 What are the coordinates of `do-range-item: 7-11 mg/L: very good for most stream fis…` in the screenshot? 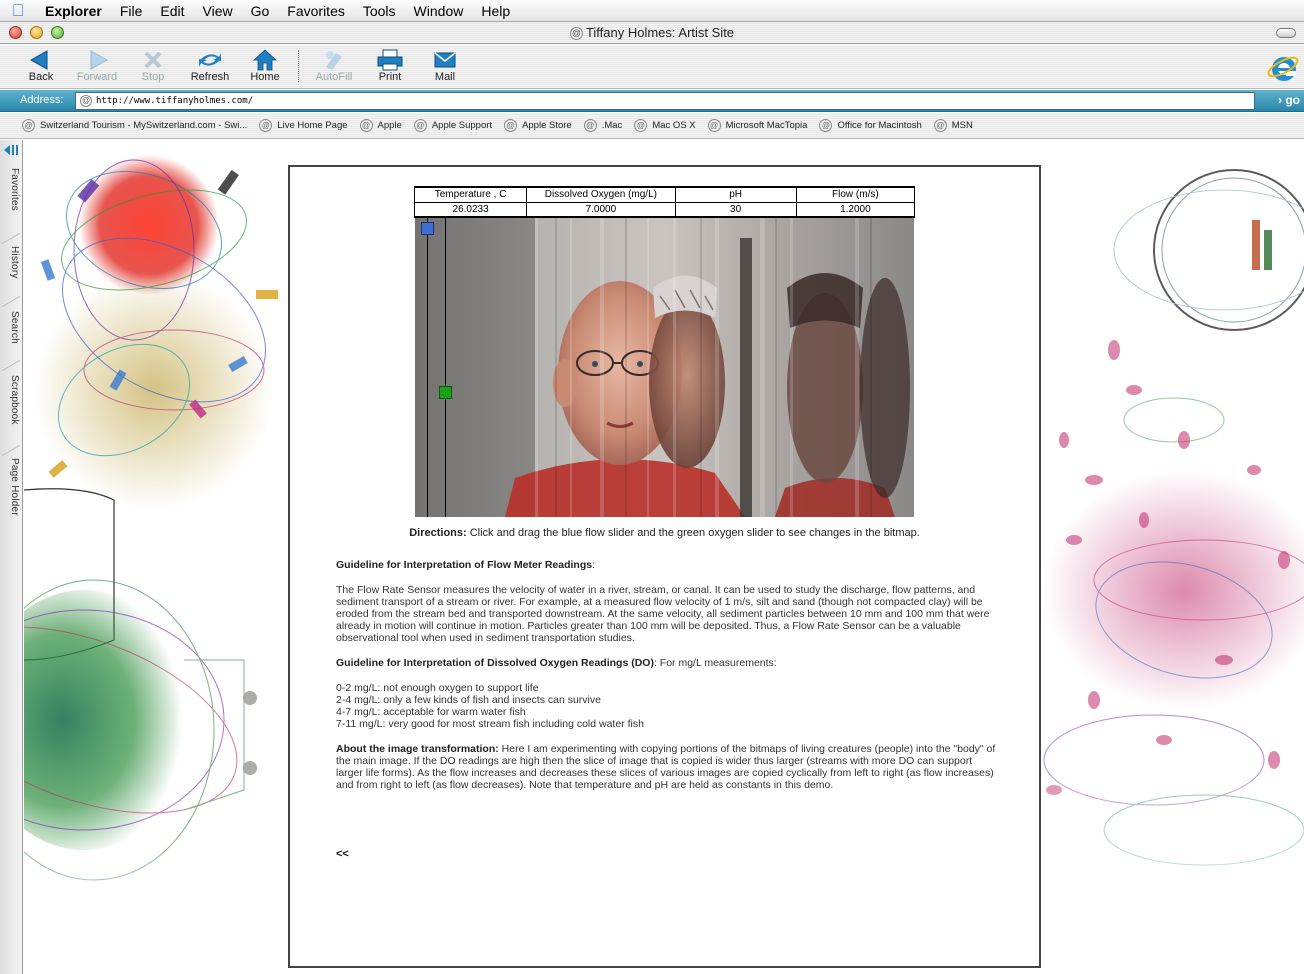 It's located at (490, 724).